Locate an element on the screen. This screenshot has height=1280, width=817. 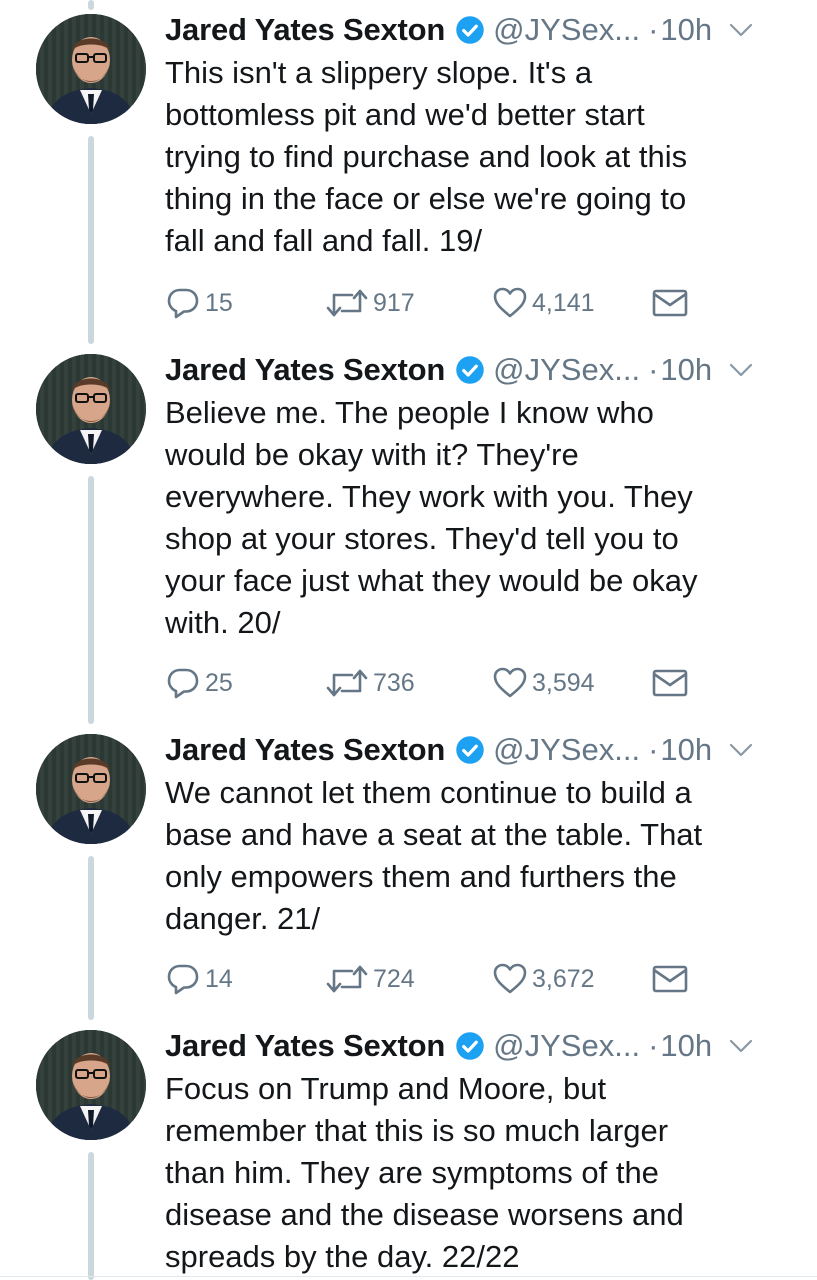
tweet-actions: 14 724 3,672 is located at coordinates (445, 979).